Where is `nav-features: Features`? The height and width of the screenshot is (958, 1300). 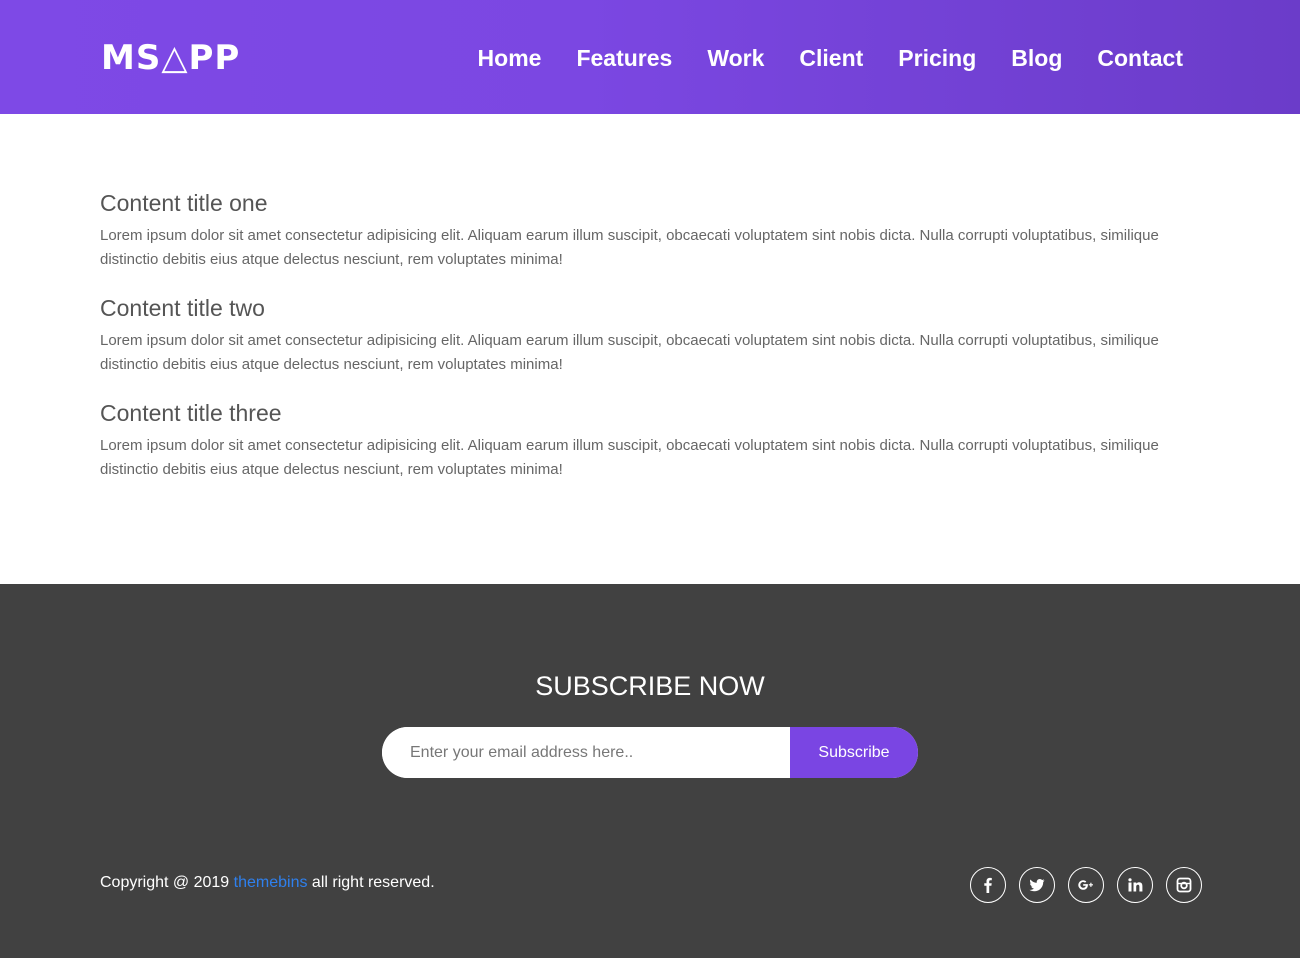
nav-features: Features is located at coordinates (624, 58).